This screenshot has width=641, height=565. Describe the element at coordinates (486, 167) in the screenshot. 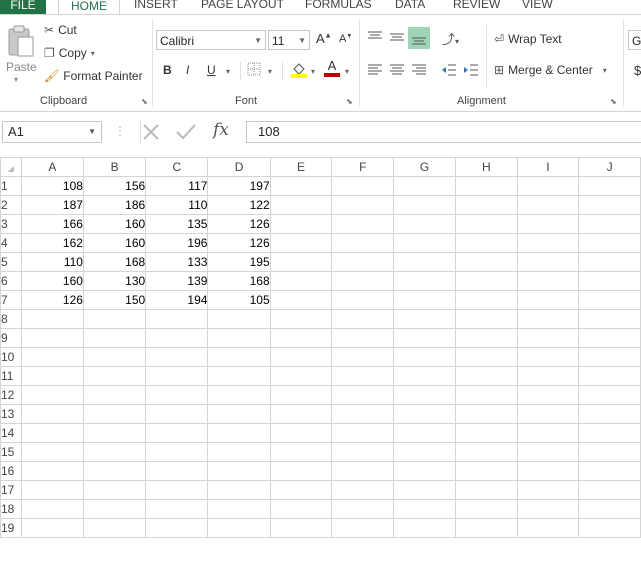

I see `column-header: H` at that location.